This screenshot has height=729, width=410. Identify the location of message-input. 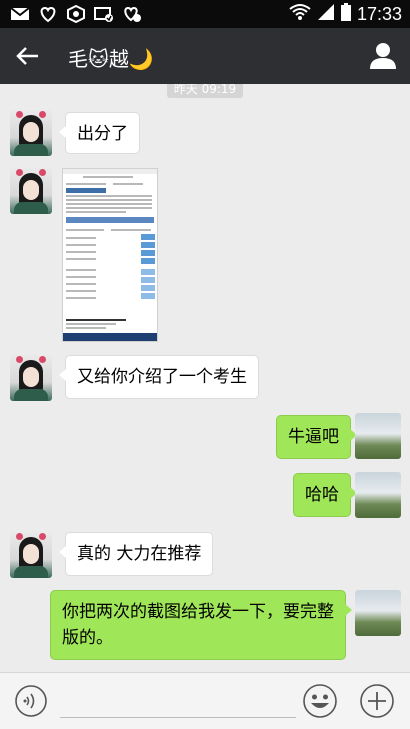
(178, 717).